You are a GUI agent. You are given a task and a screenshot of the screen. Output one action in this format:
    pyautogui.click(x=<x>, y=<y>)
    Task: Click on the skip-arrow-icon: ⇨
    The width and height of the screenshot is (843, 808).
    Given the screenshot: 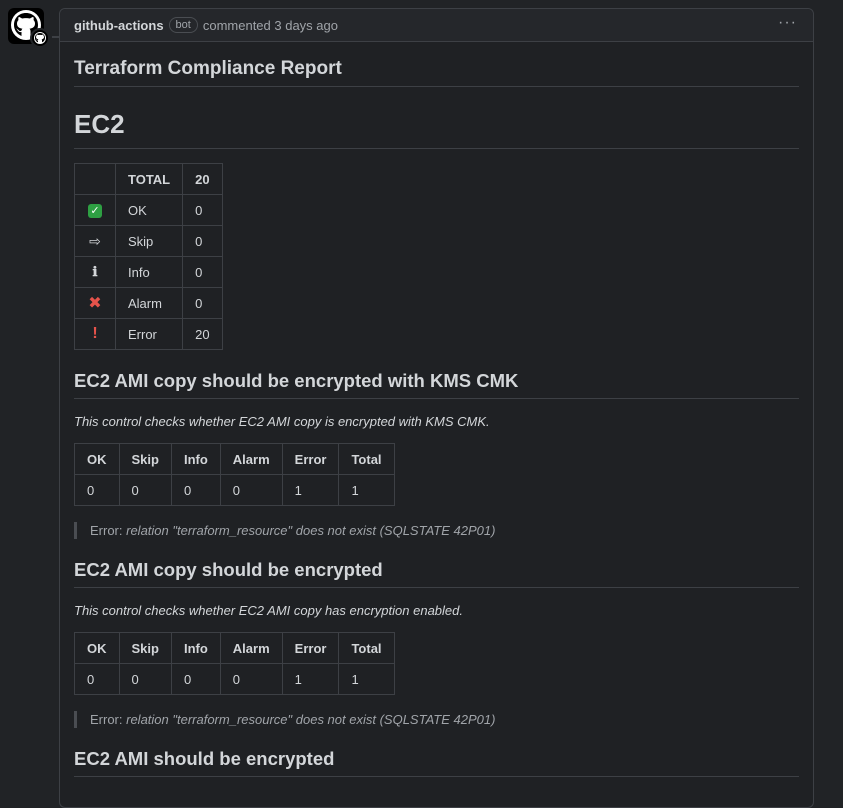 What is the action you would take?
    pyautogui.click(x=95, y=240)
    